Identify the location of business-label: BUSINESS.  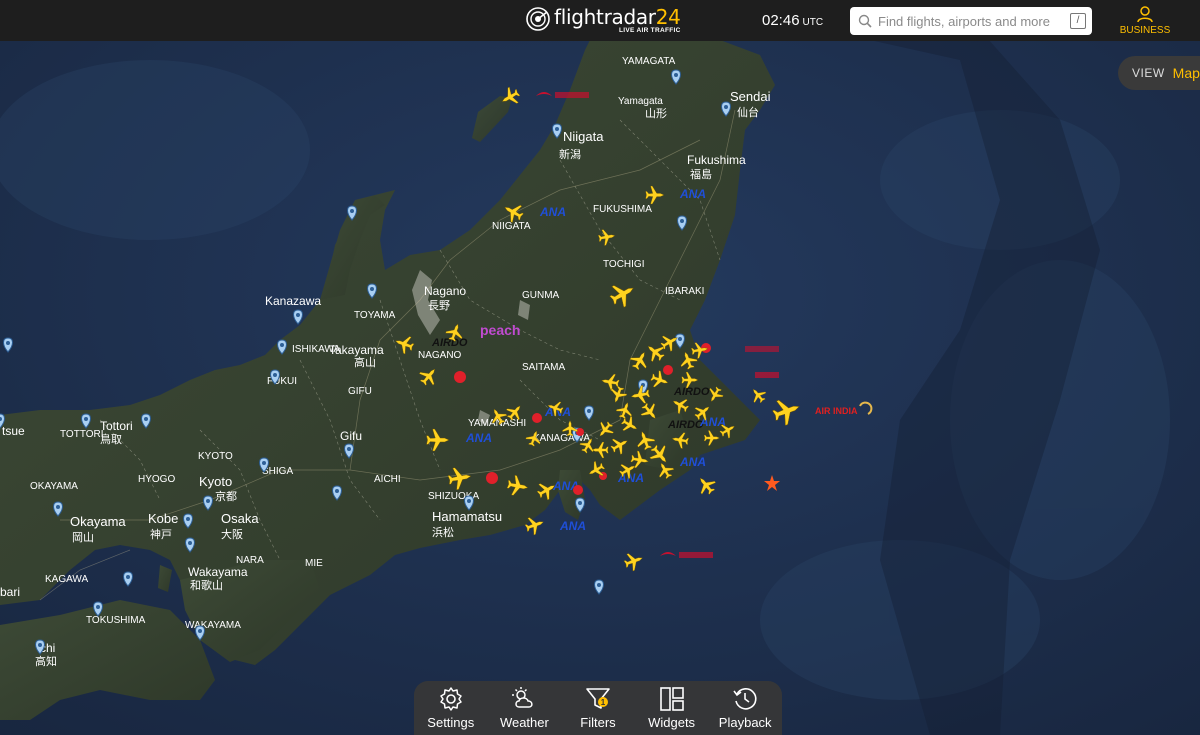
(1145, 30).